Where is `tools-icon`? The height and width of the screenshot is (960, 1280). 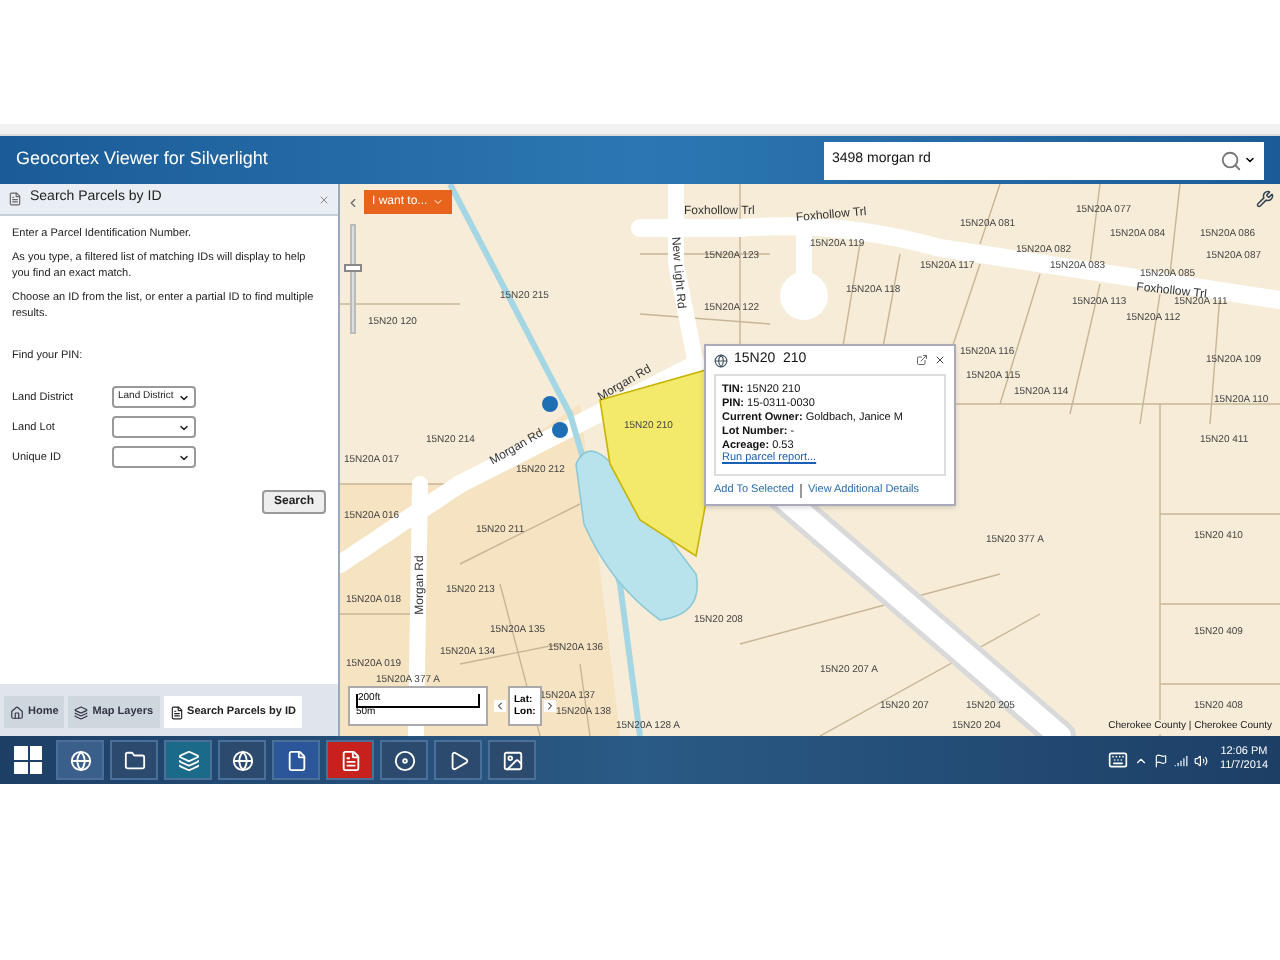
tools-icon is located at coordinates (1265, 199).